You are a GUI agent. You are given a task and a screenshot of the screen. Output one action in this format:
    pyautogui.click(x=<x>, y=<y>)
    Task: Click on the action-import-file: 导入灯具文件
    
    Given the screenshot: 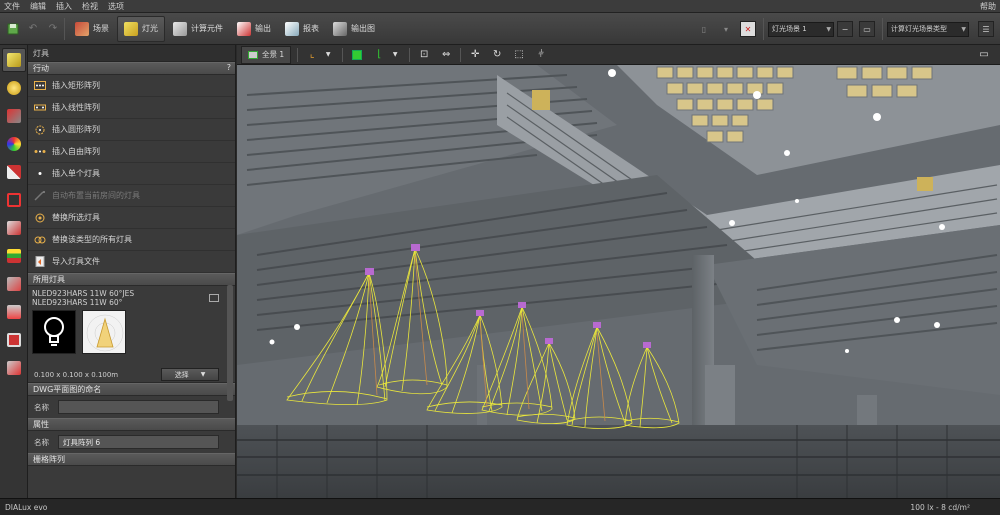 What is the action you would take?
    pyautogui.click(x=131, y=262)
    